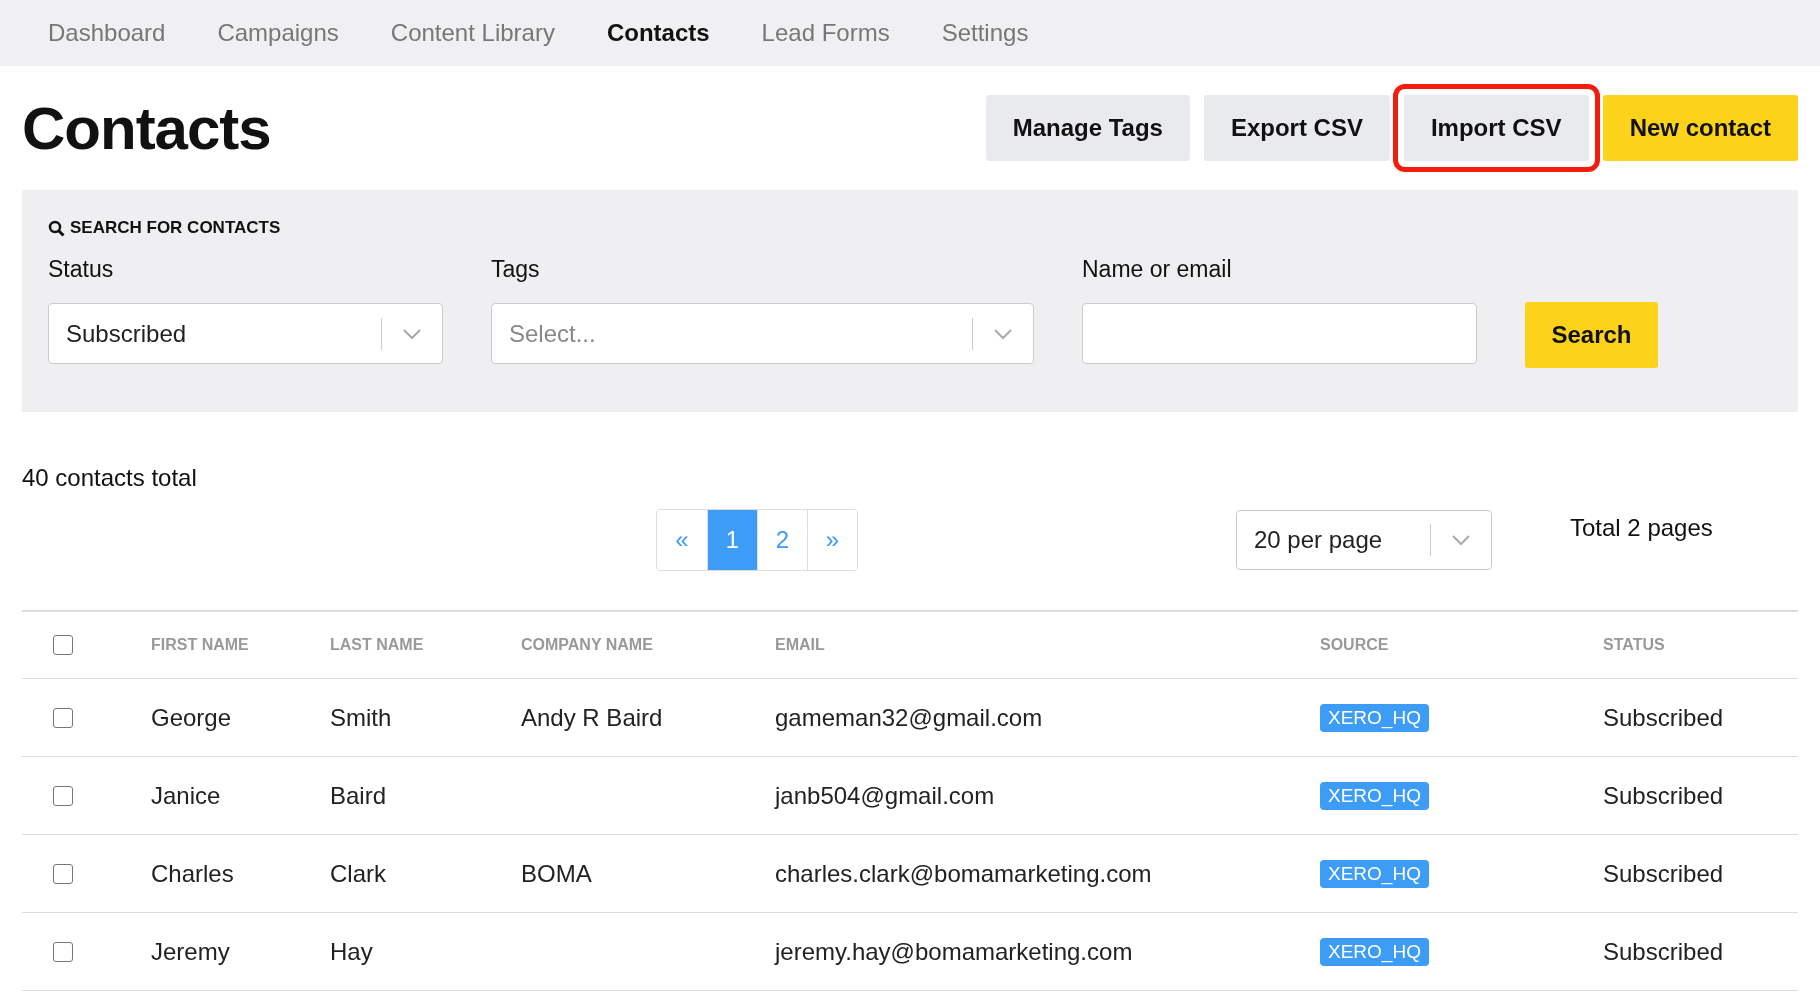  Describe the element at coordinates (107, 33) in the screenshot. I see `nav-tab: Dashboard` at that location.